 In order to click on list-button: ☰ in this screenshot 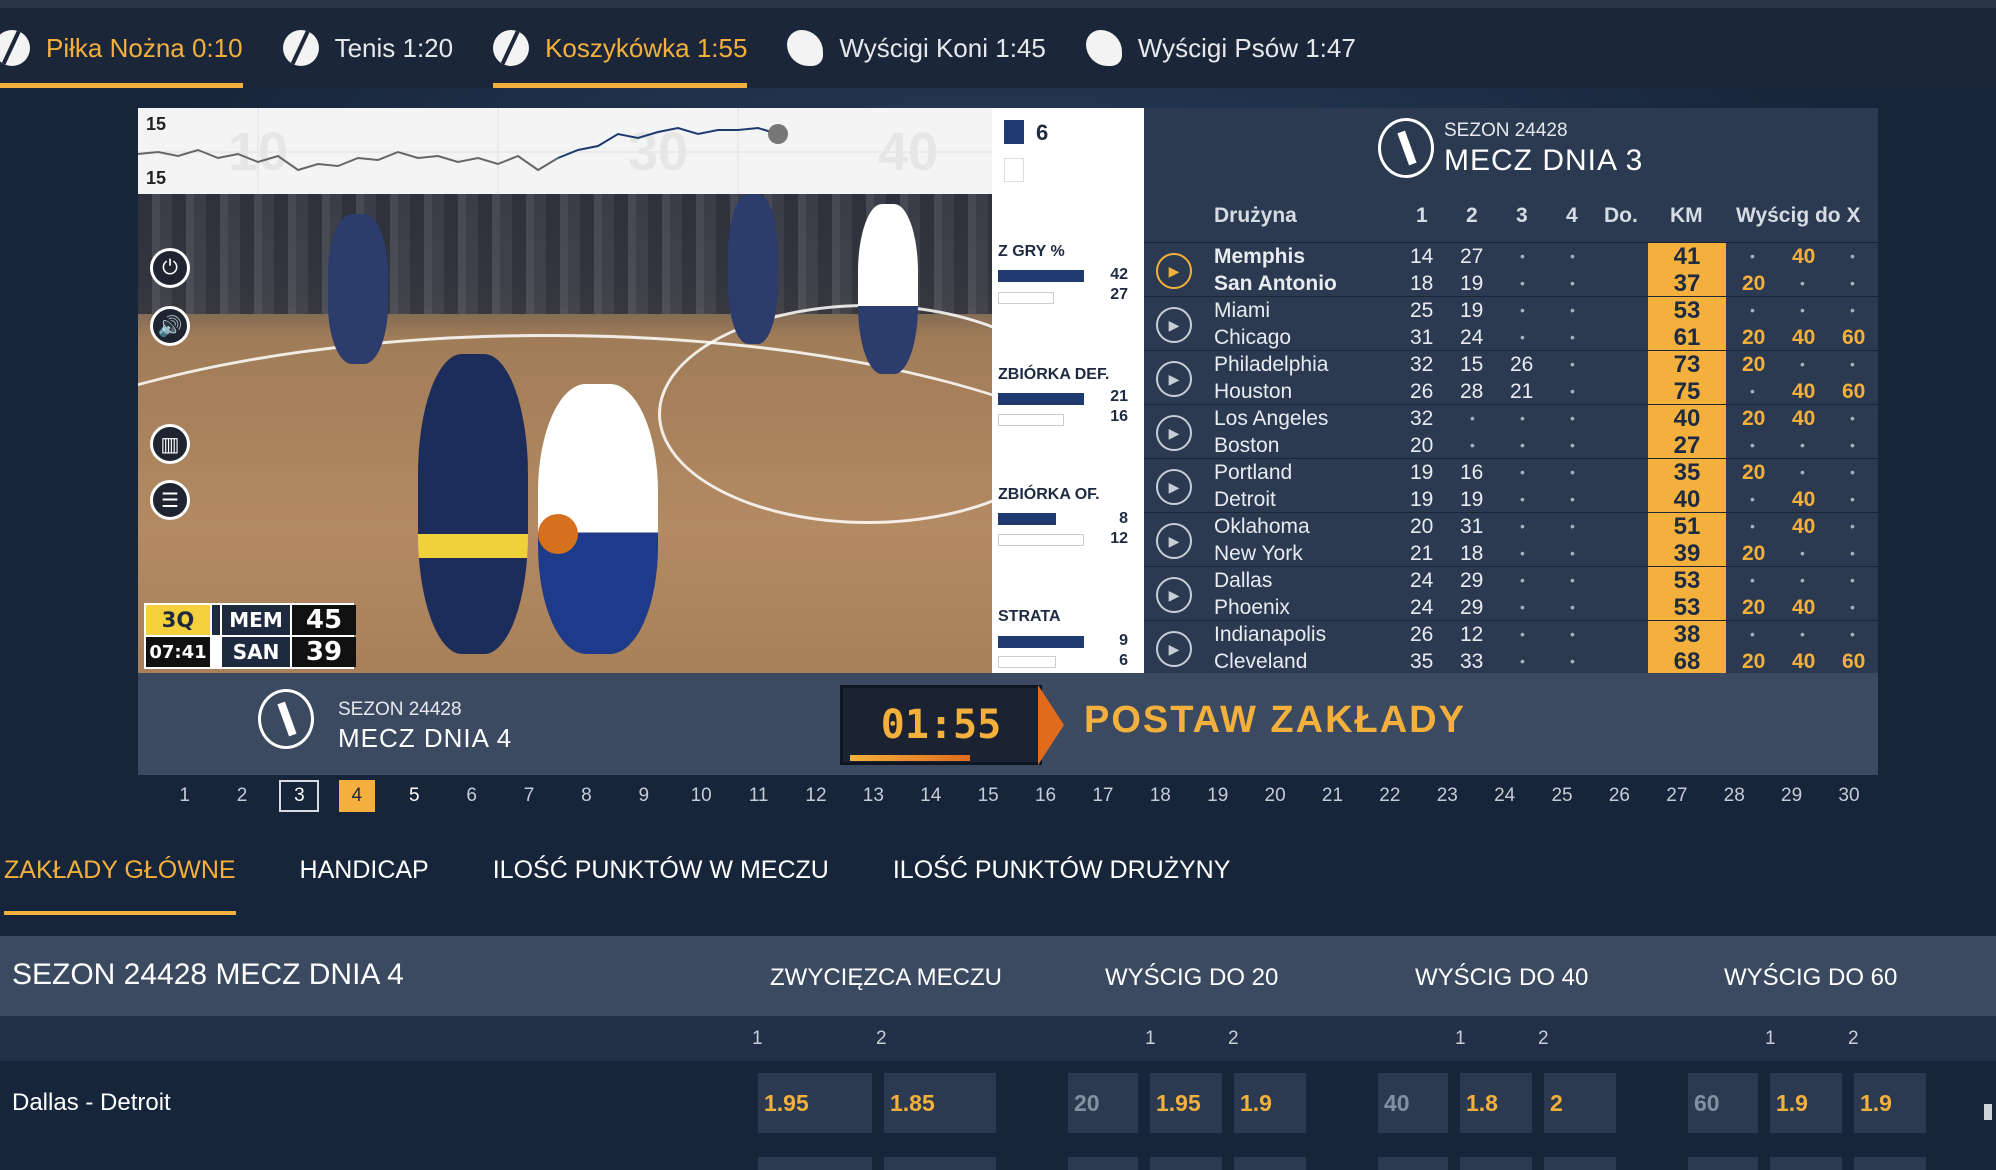, I will do `click(170, 500)`.